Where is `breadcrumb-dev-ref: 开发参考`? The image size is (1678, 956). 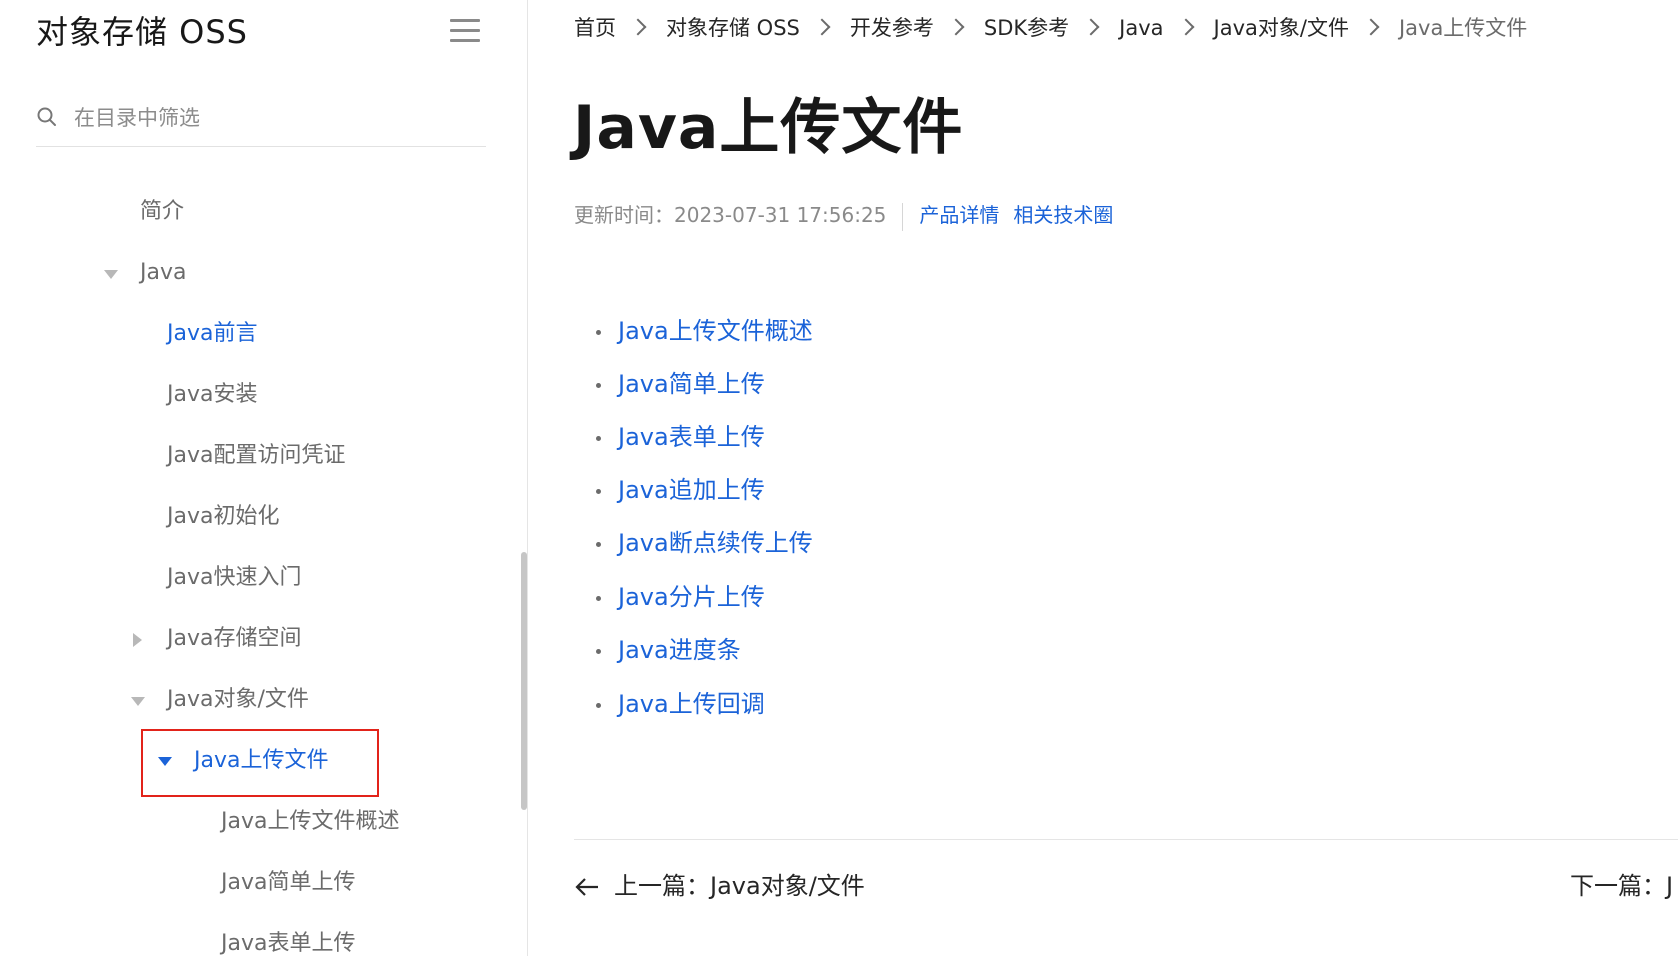
breadcrumb-dev-ref: 开发参考 is located at coordinates (892, 28).